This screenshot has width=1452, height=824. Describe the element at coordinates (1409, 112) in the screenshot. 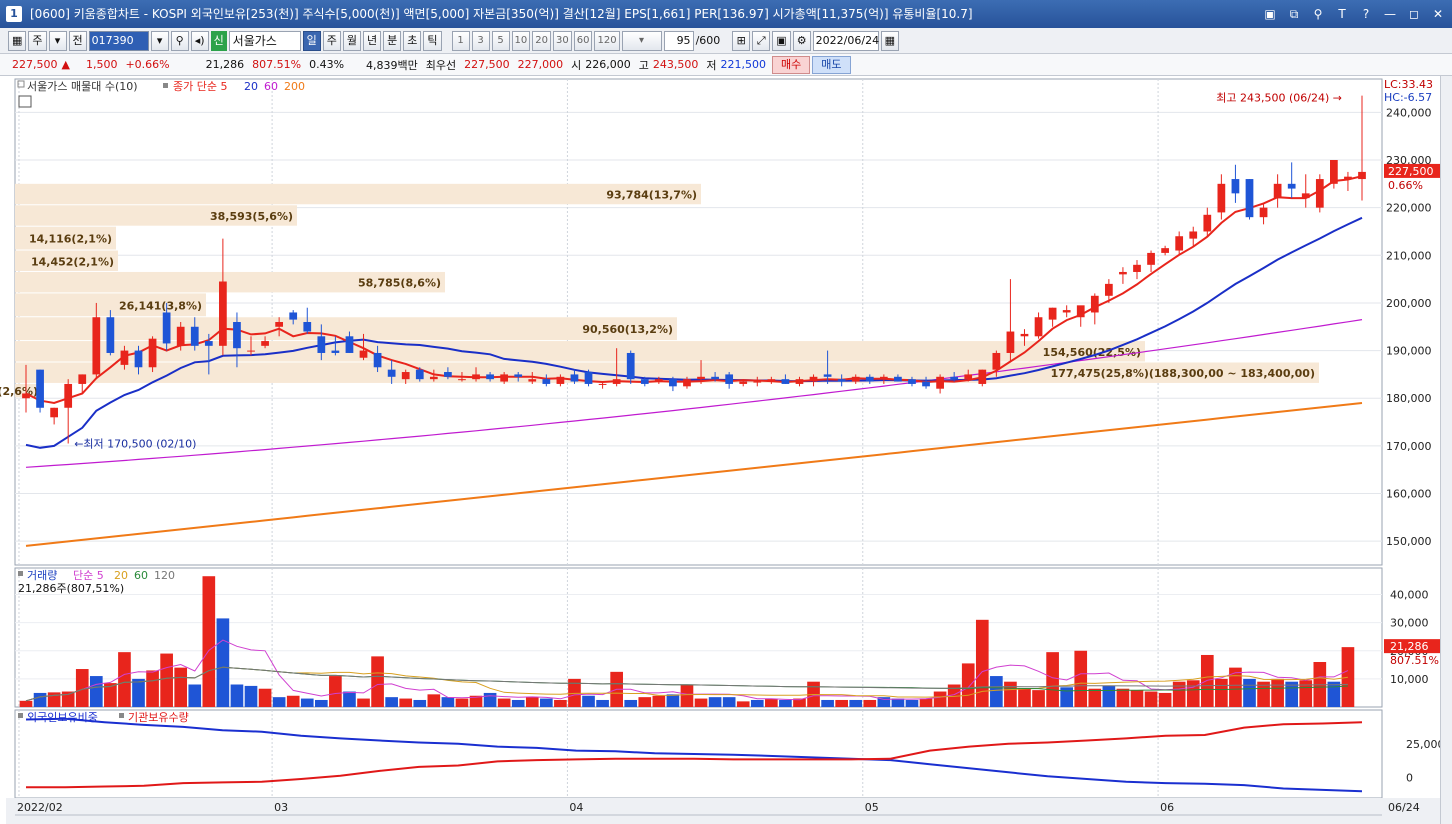

I see `price-axis-tick: 240,000` at that location.